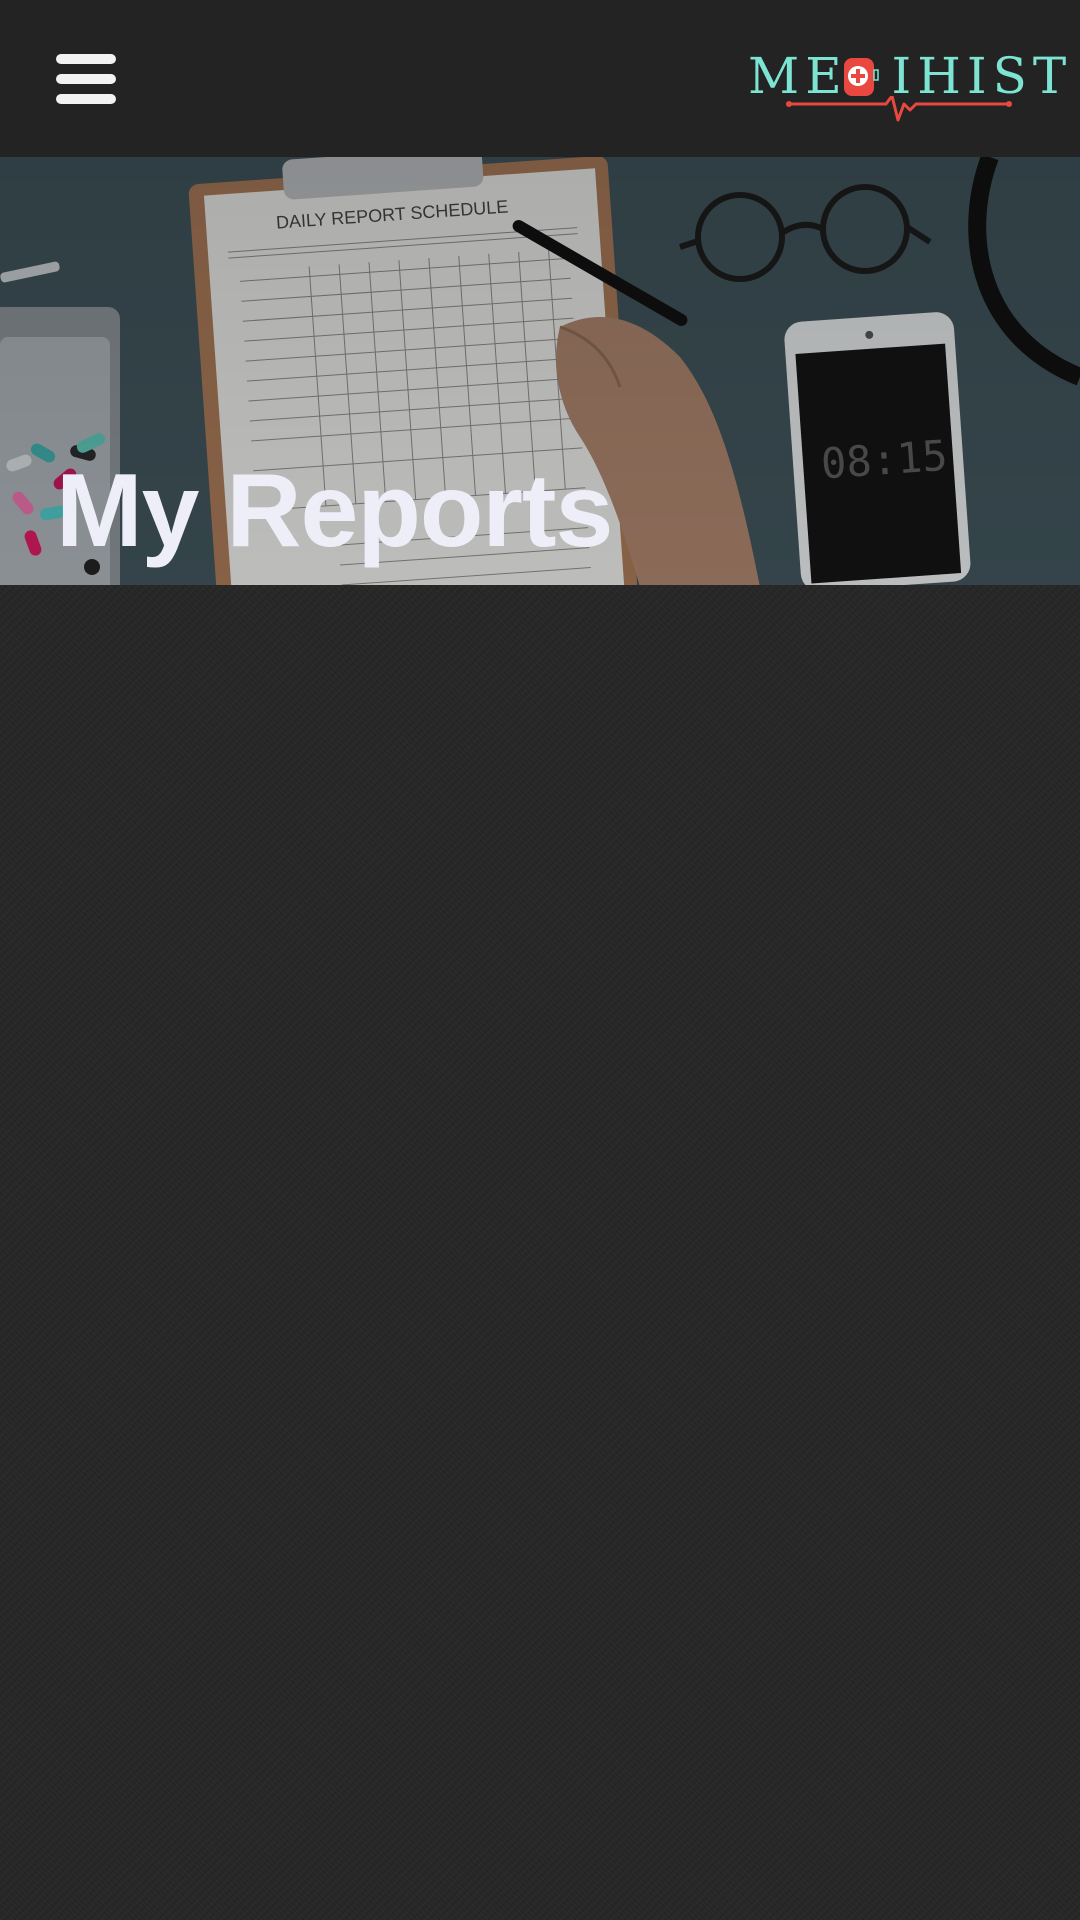  Describe the element at coordinates (907, 86) in the screenshot. I see `medihist-logo: ME IHIST` at that location.